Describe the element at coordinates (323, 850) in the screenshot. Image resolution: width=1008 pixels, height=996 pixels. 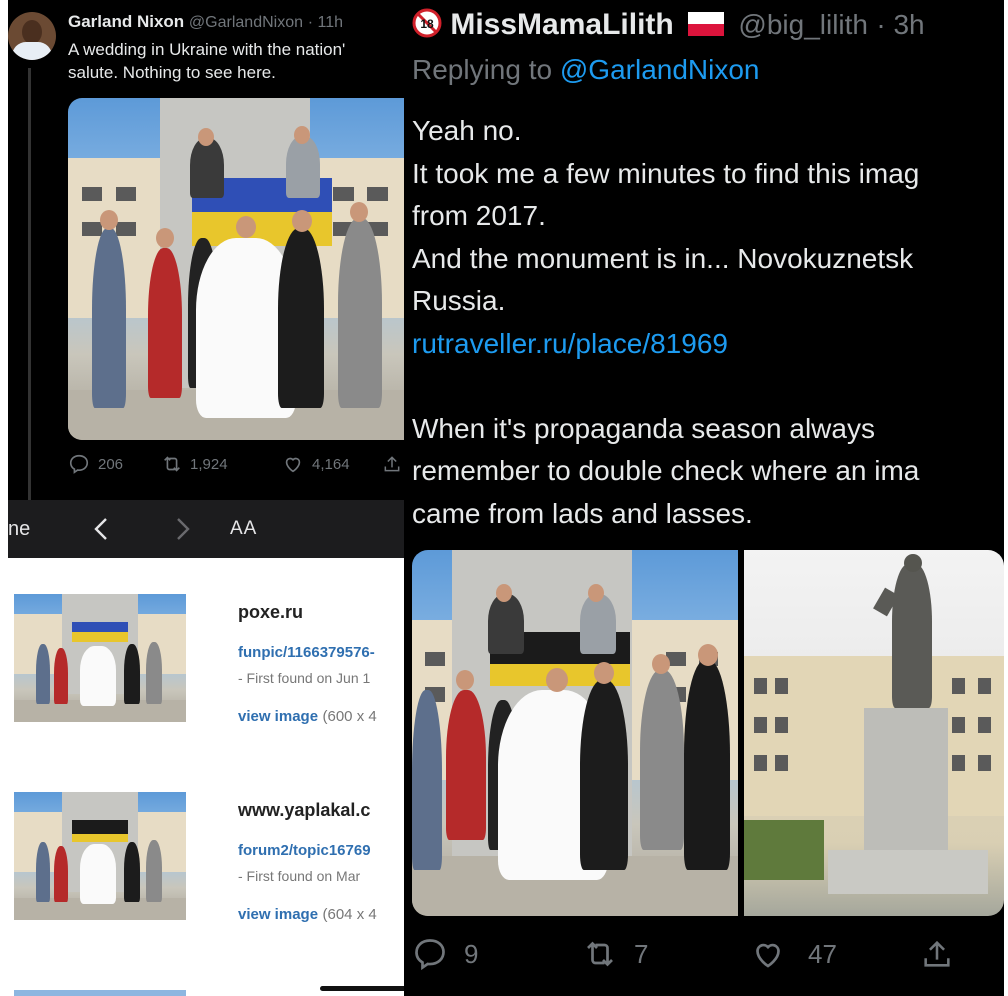
I see `result-link: forum2/topic16769` at that location.